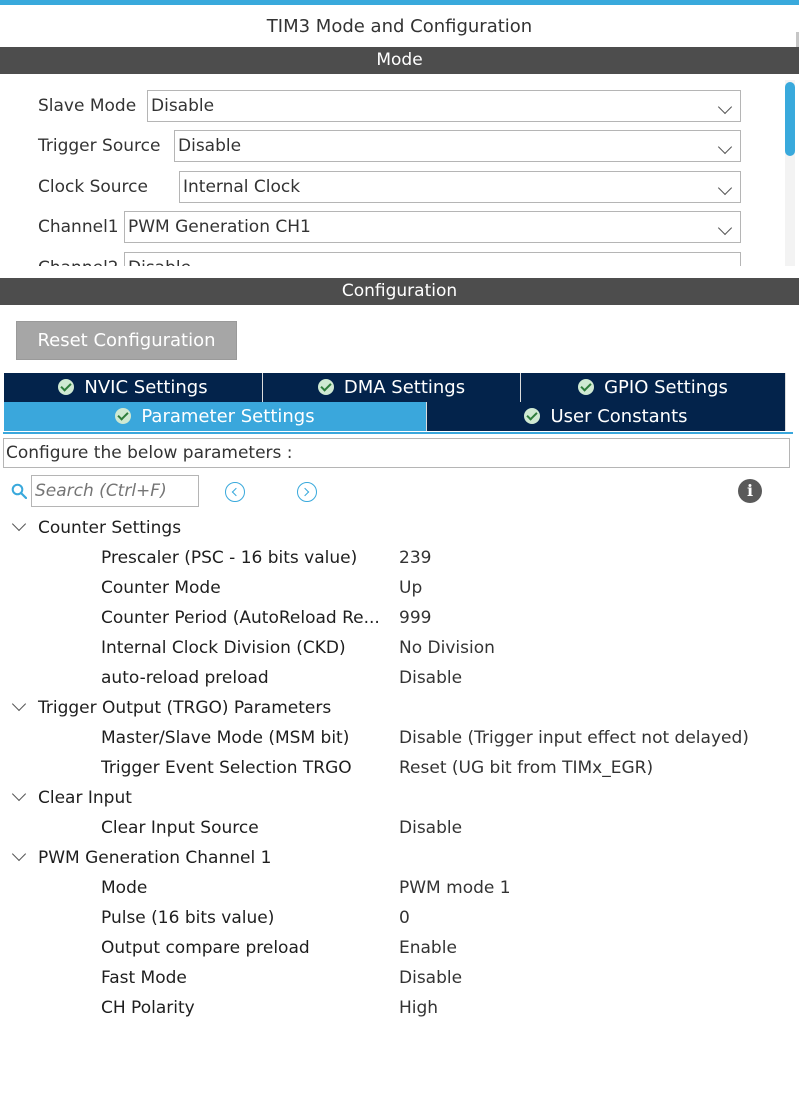 The height and width of the screenshot is (1100, 799). What do you see at coordinates (144, 978) in the screenshot?
I see `param-fast-mode-name: Fast Mode` at bounding box center [144, 978].